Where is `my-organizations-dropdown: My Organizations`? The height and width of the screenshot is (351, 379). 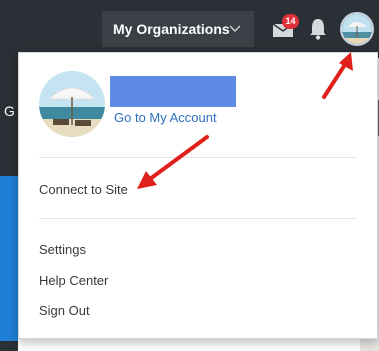
my-organizations-dropdown: My Organizations is located at coordinates (178, 29).